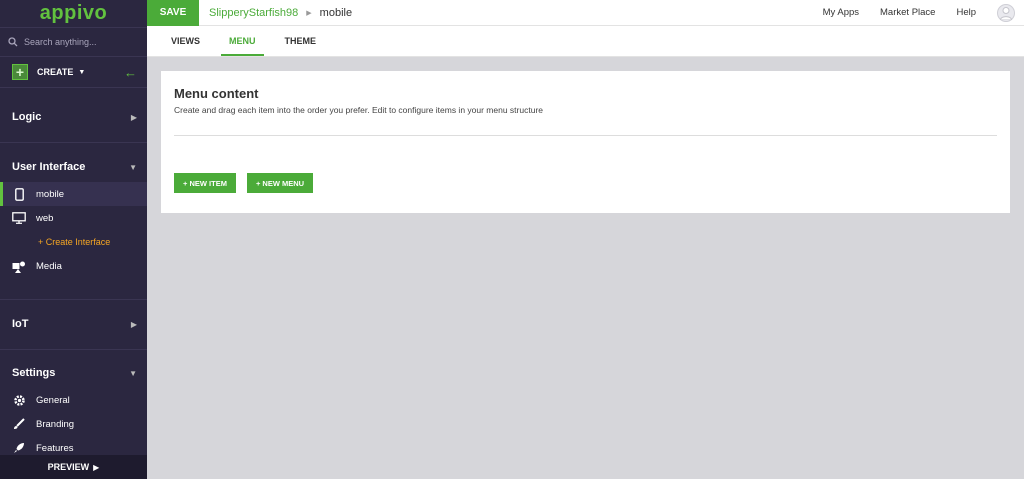  I want to click on app-logo: appivo, so click(73, 13).